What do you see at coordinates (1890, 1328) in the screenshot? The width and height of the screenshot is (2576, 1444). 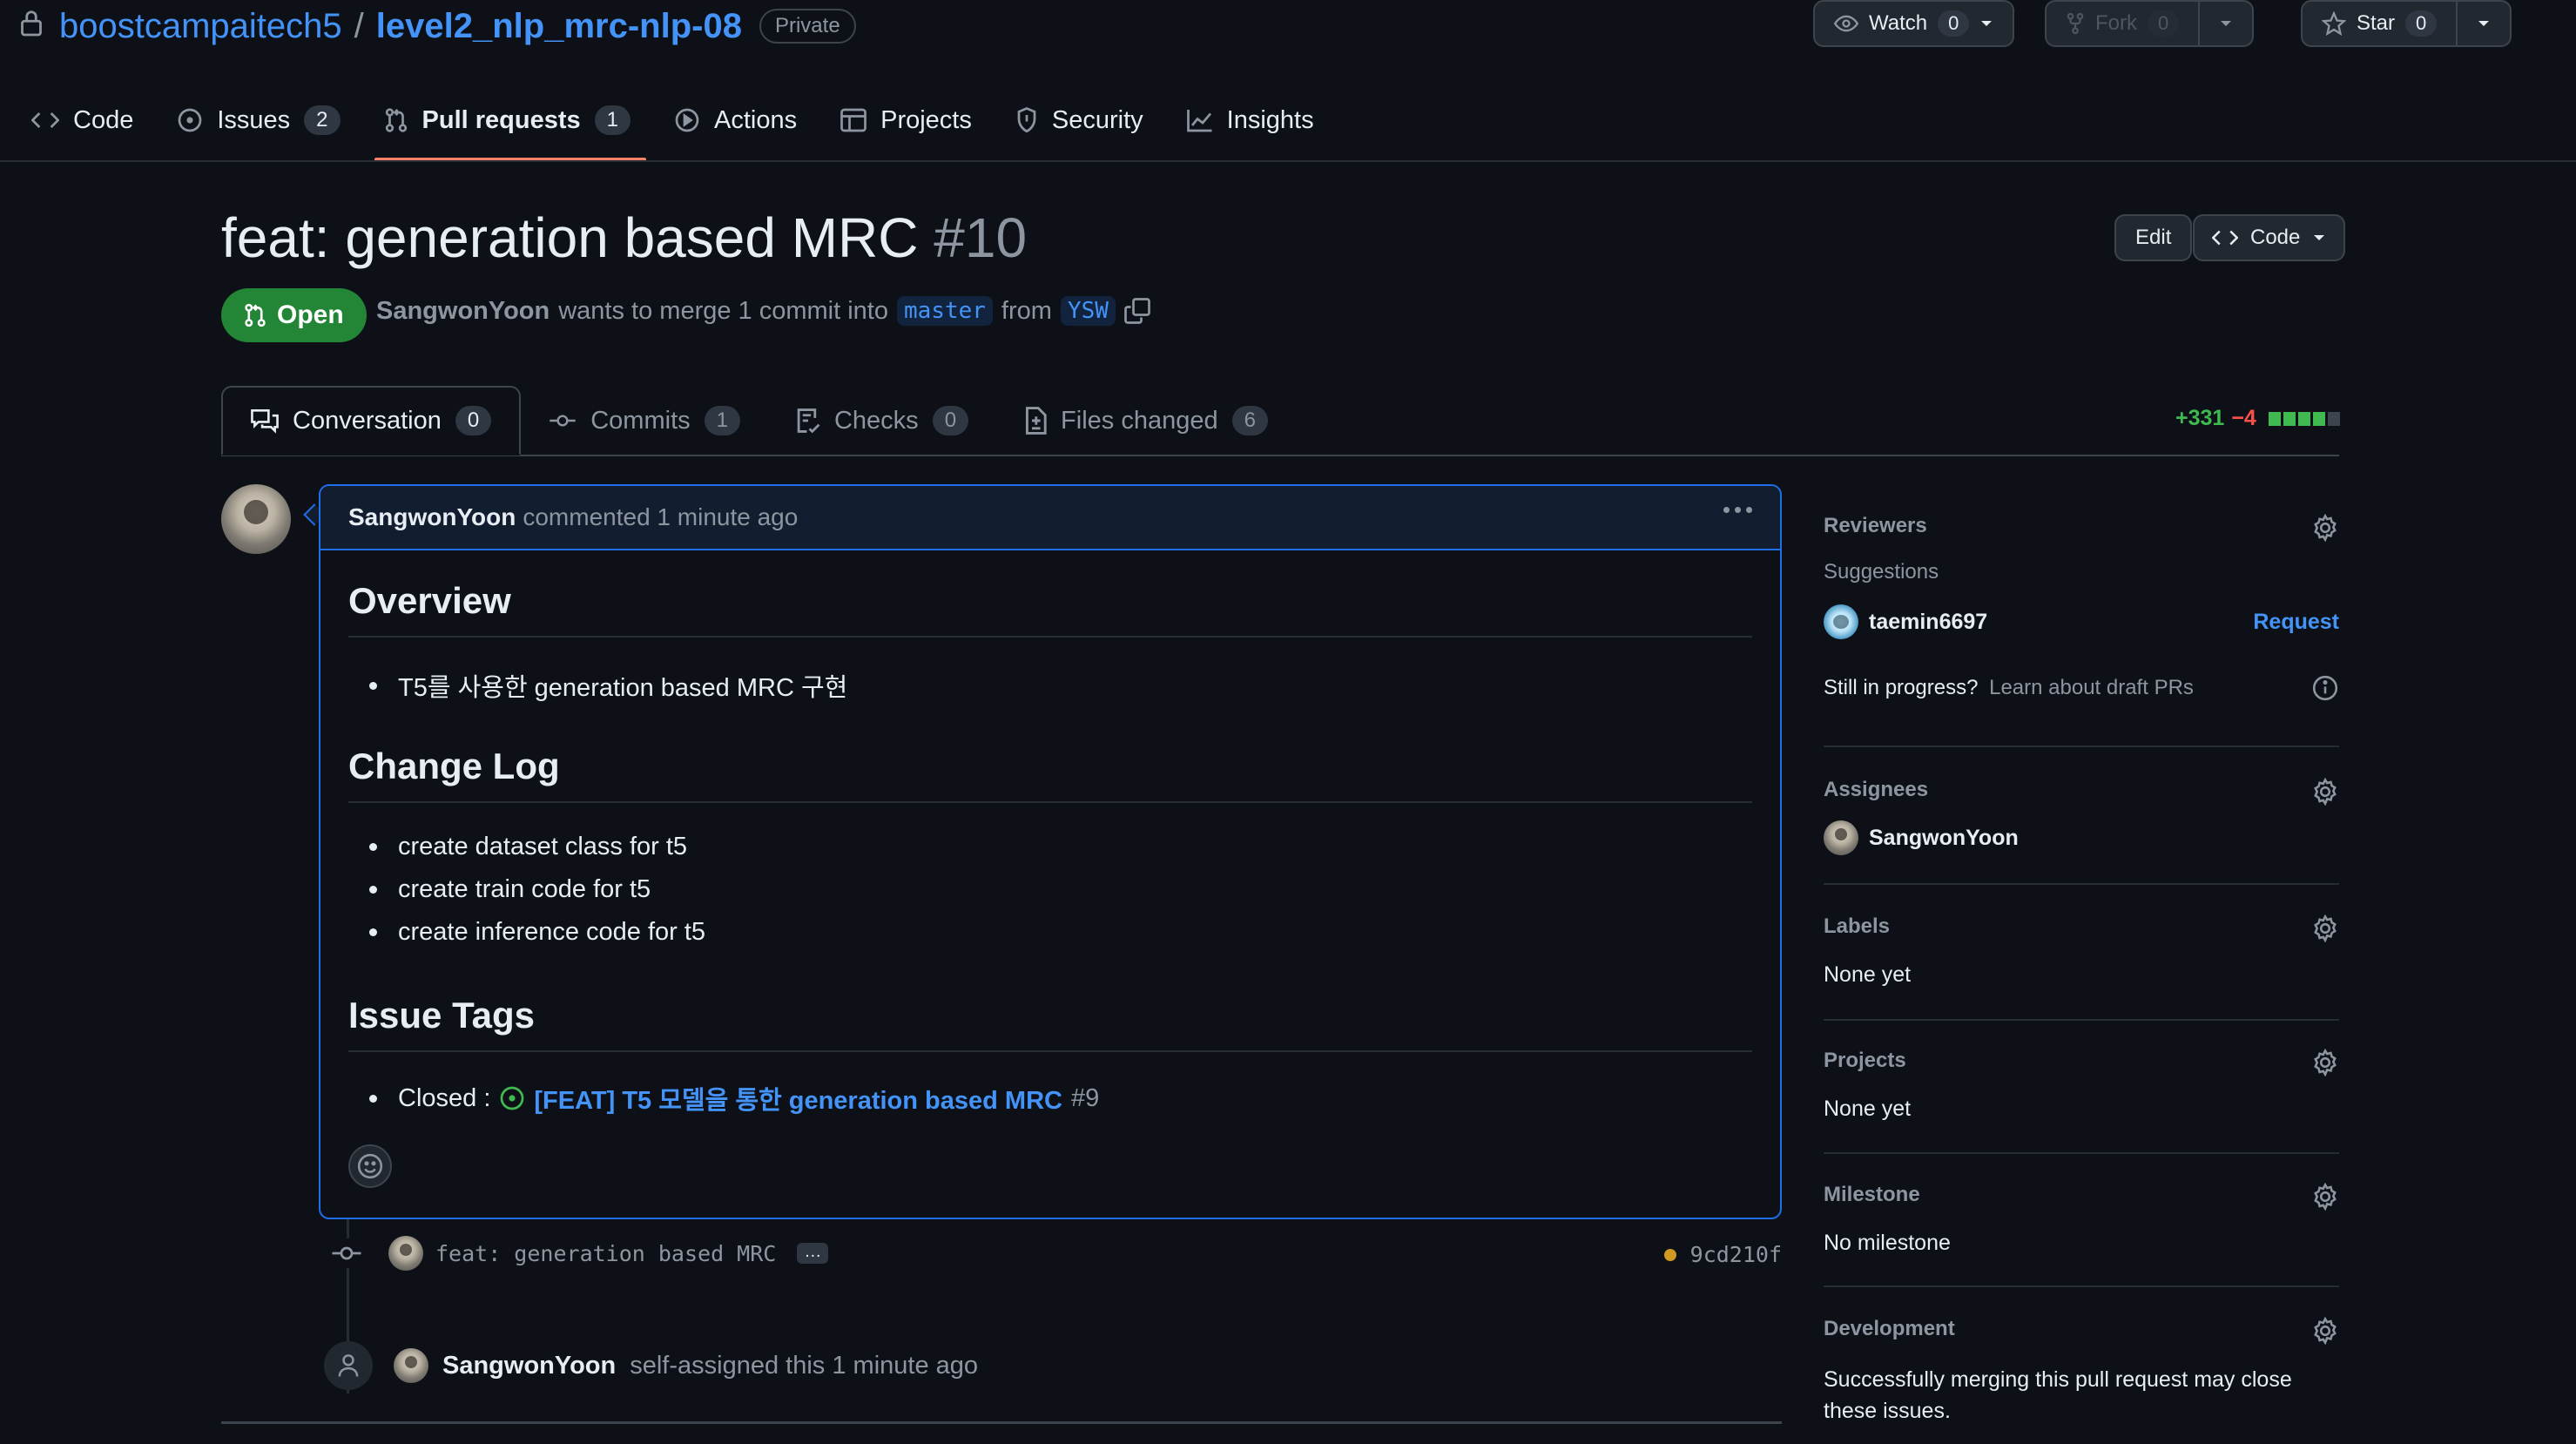 I see `development-title: Development` at bounding box center [1890, 1328].